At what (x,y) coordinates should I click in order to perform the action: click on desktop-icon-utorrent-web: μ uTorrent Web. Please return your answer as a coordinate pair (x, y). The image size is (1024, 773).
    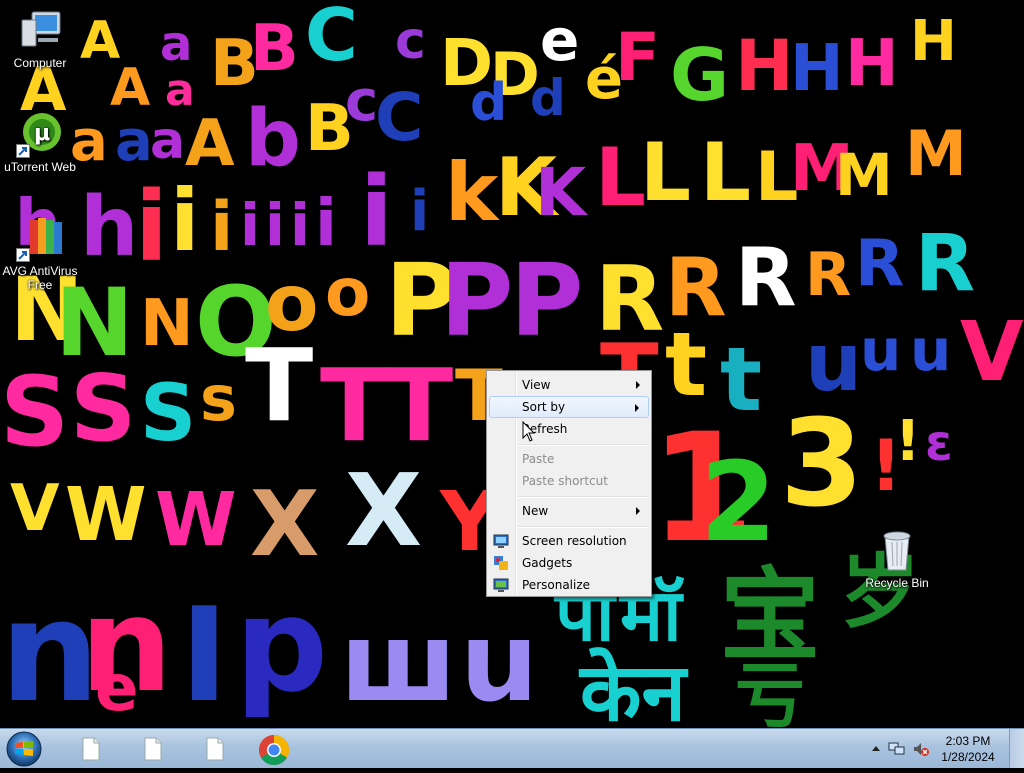
    Looking at the image, I should click on (40, 142).